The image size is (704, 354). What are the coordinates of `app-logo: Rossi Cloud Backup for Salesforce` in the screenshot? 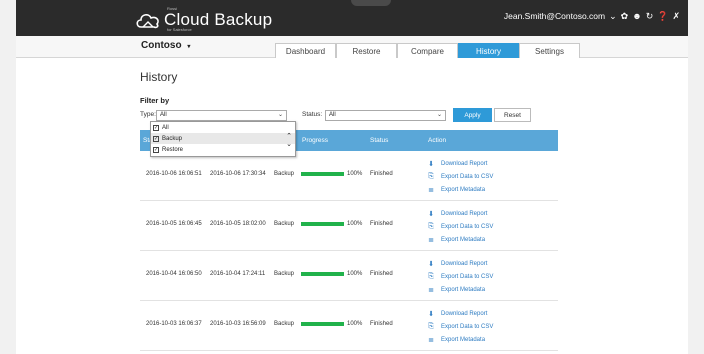 It's located at (203, 18).